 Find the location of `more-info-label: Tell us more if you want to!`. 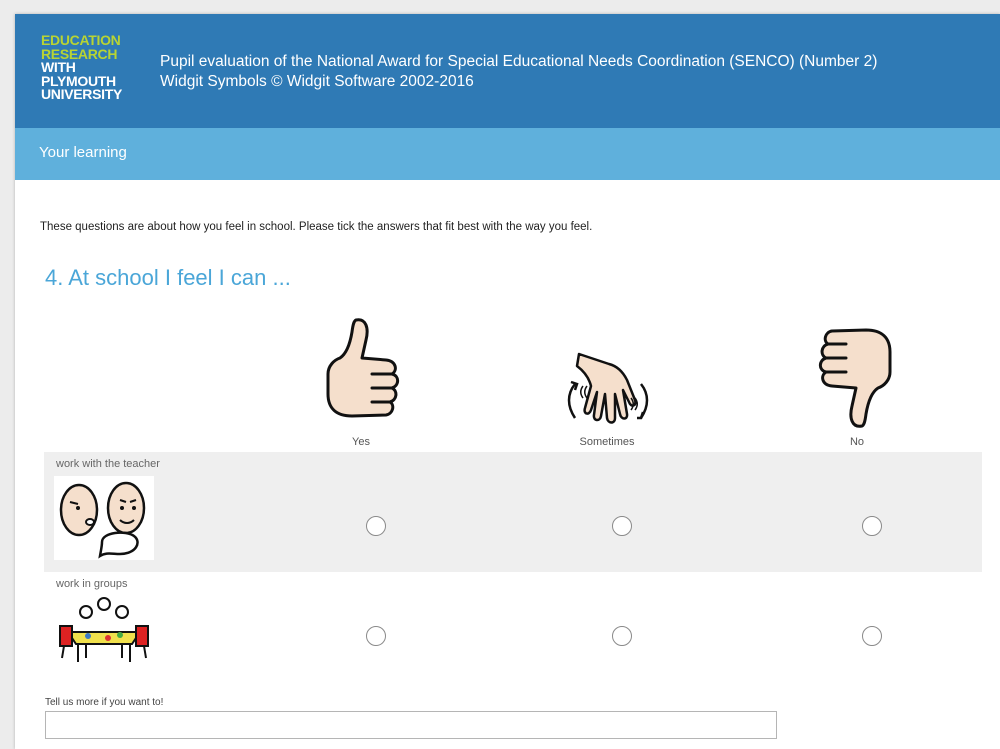

more-info-label: Tell us more if you want to! is located at coordinates (104, 702).